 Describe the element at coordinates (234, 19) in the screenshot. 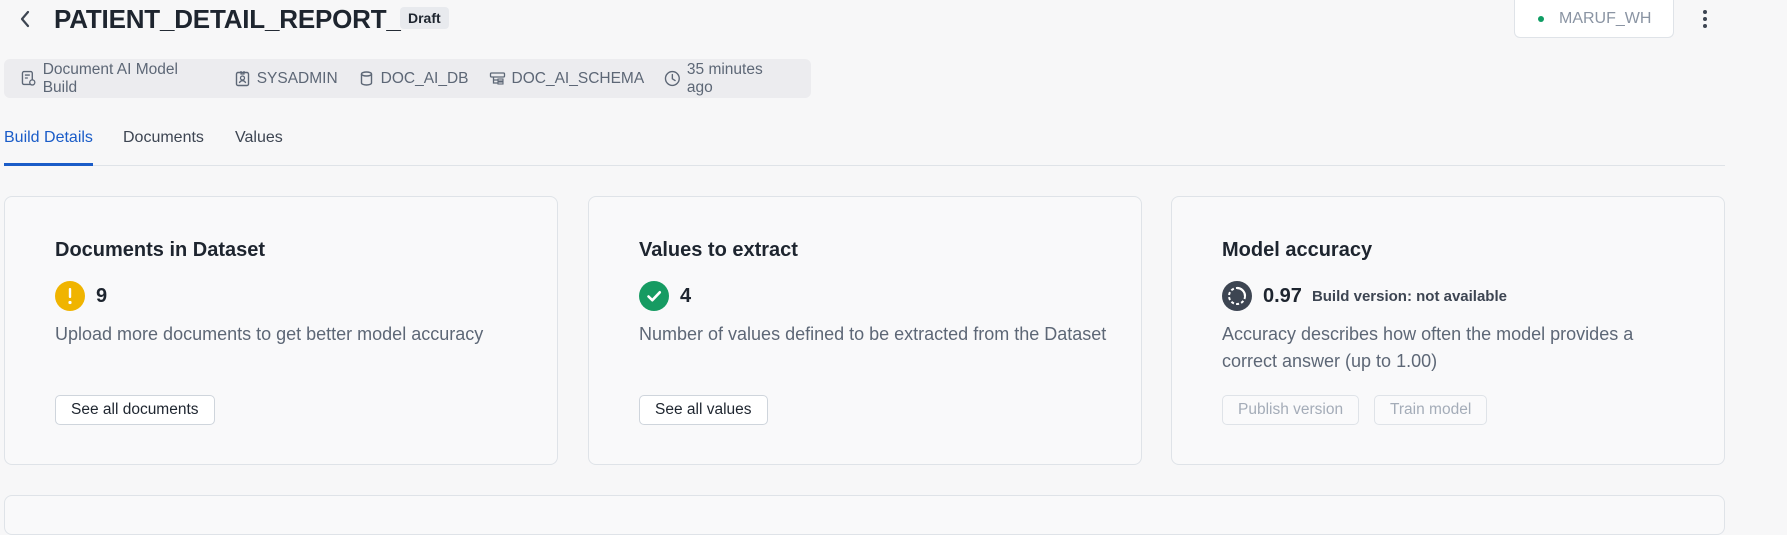

I see `page-title: PATIENT_DETAIL_REPORT_1` at that location.